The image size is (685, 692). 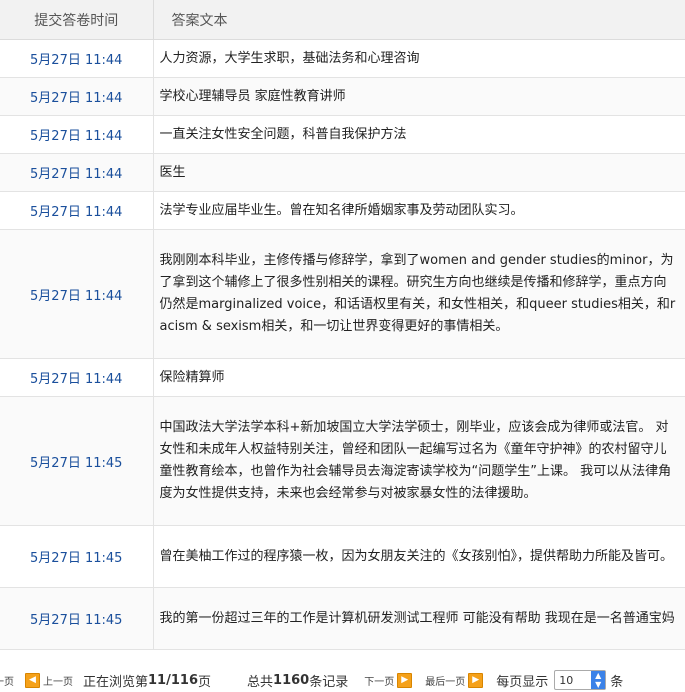 What do you see at coordinates (379, 680) in the screenshot?
I see `next-page-link: 下一页` at bounding box center [379, 680].